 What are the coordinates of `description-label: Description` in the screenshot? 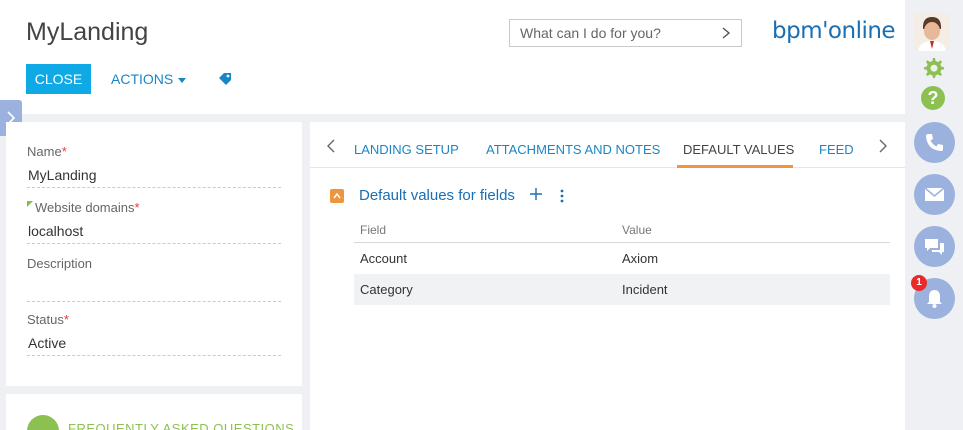 It's located at (60, 263).